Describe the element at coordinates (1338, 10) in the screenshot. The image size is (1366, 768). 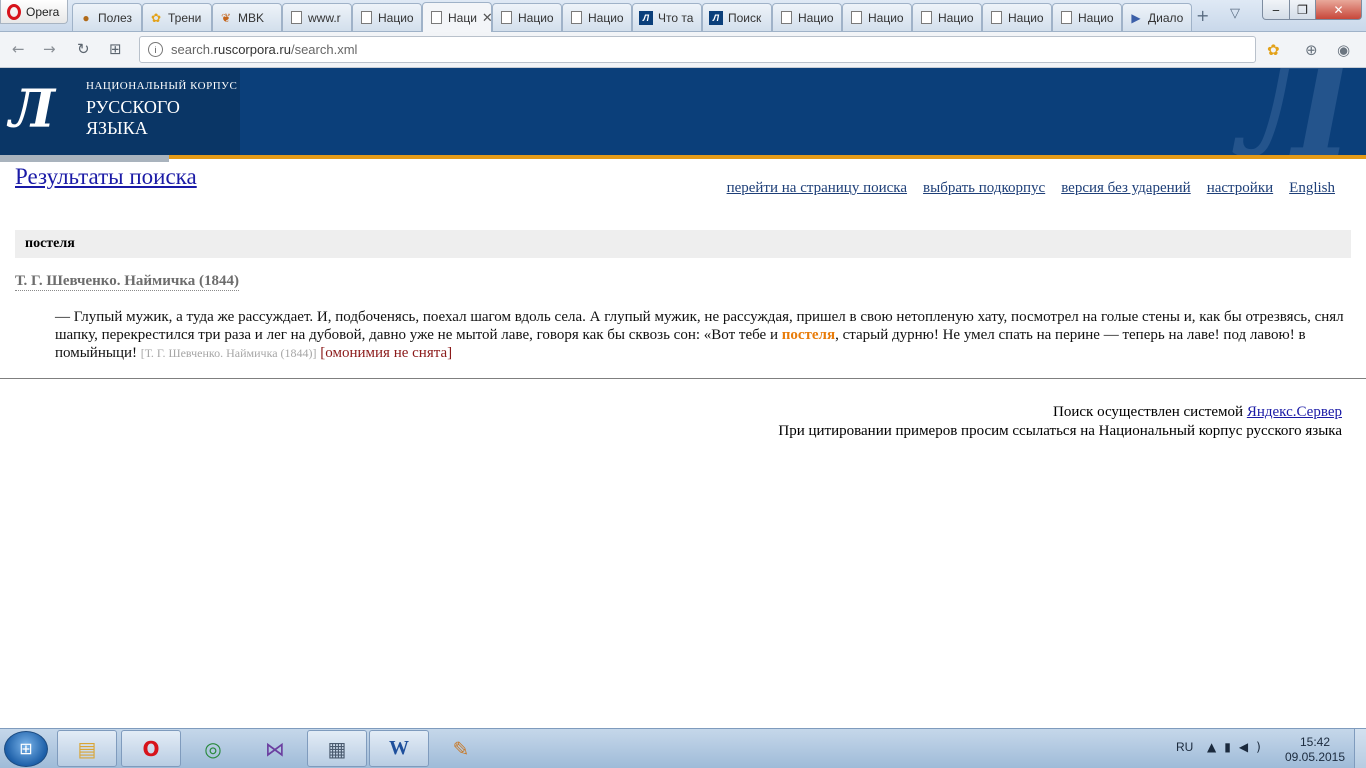
I see `close-window-button: ✕` at that location.